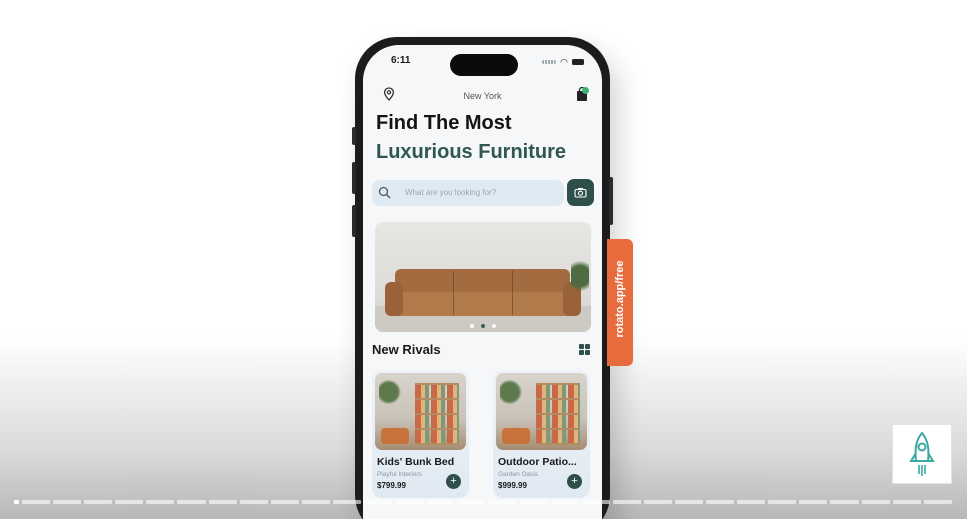  Describe the element at coordinates (484, 65) in the screenshot. I see `dynamic-island` at that location.